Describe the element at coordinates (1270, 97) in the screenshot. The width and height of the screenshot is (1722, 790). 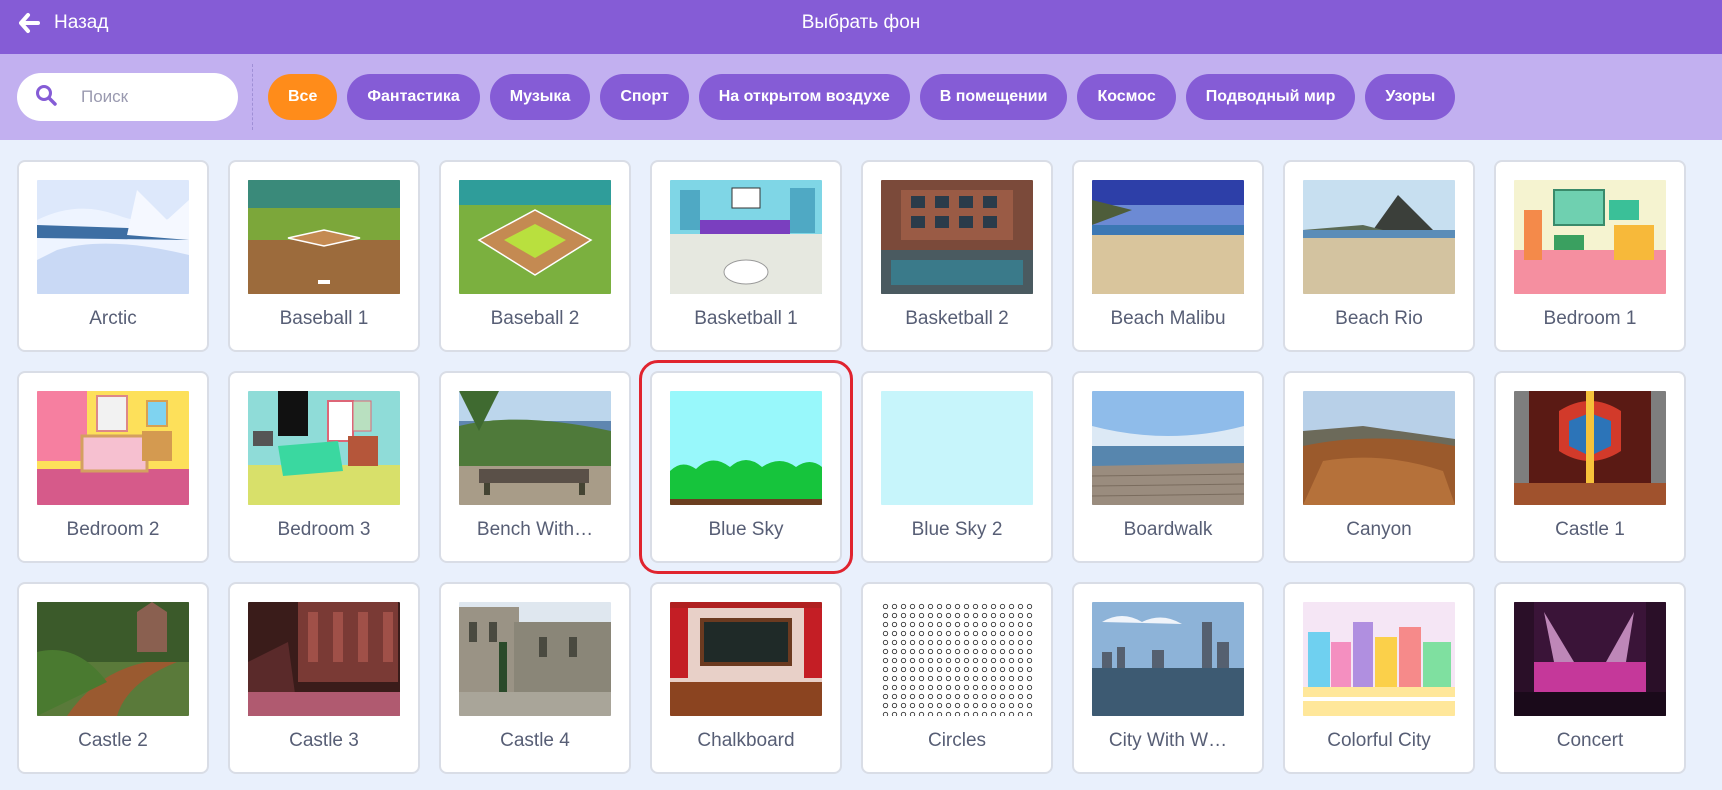
I see `tag-button: Подводный мир` at that location.